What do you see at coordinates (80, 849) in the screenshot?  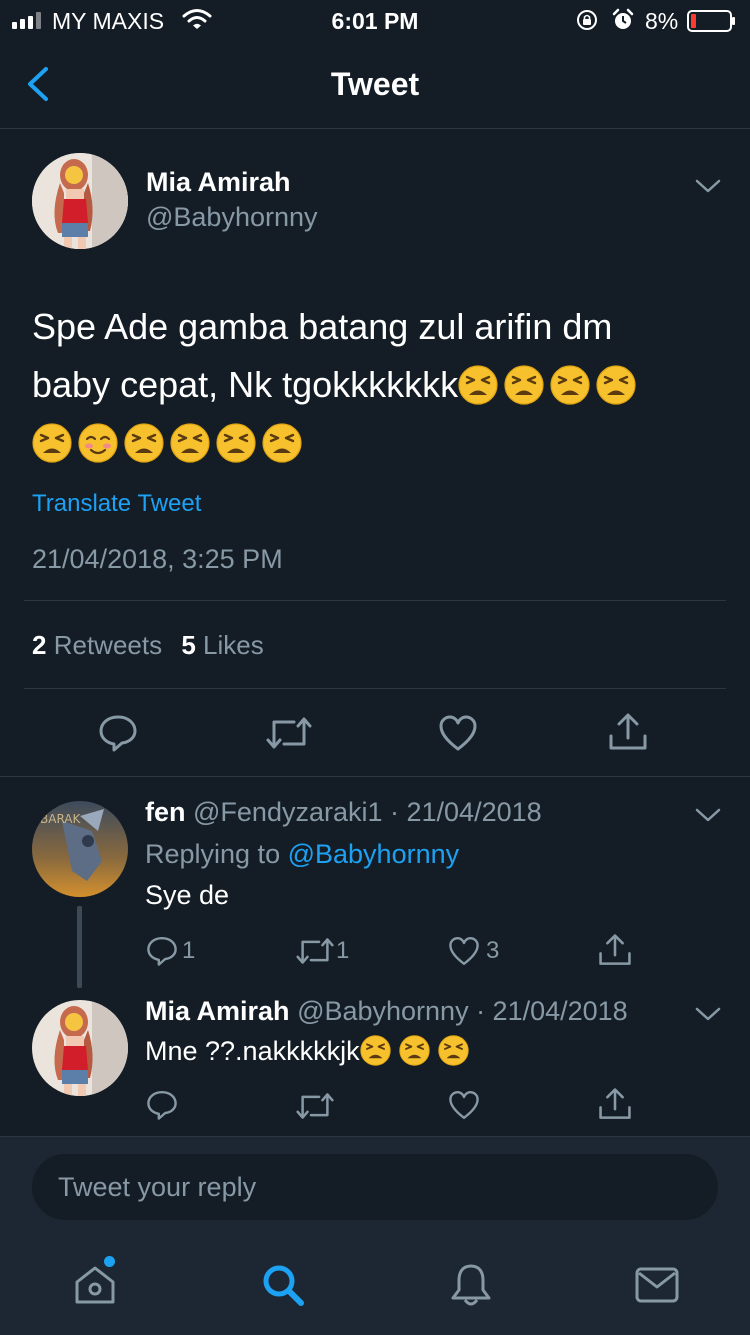 I see `reply-avatar: BARAK` at bounding box center [80, 849].